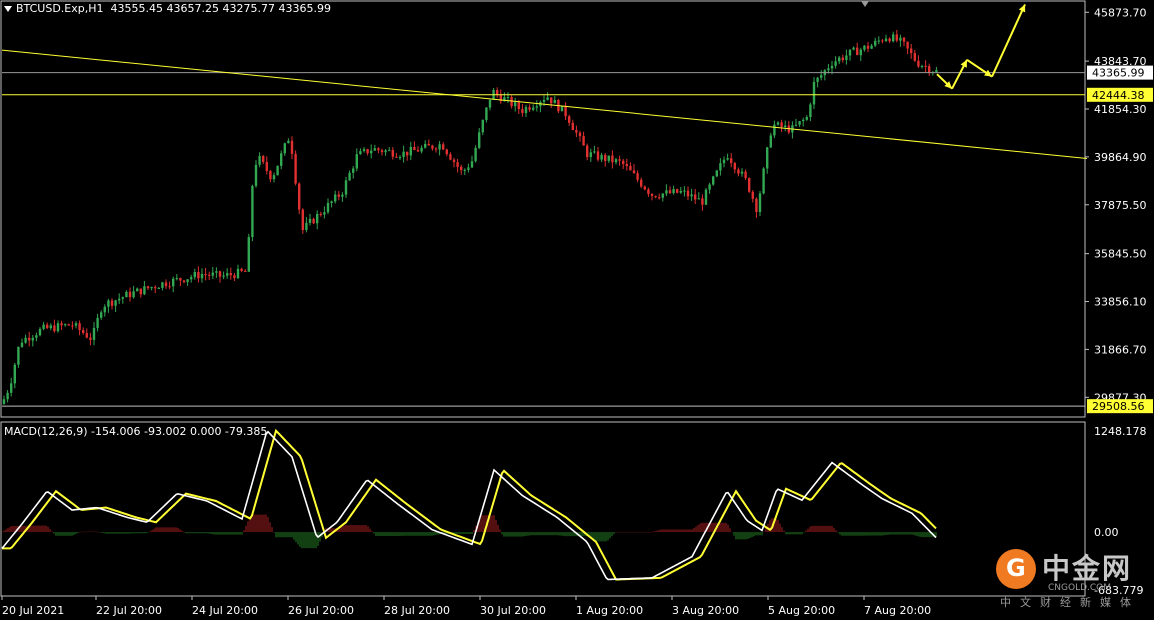 This screenshot has width=1154, height=620. What do you see at coordinates (865, 4) in the screenshot?
I see `shift-marker-icon` at bounding box center [865, 4].